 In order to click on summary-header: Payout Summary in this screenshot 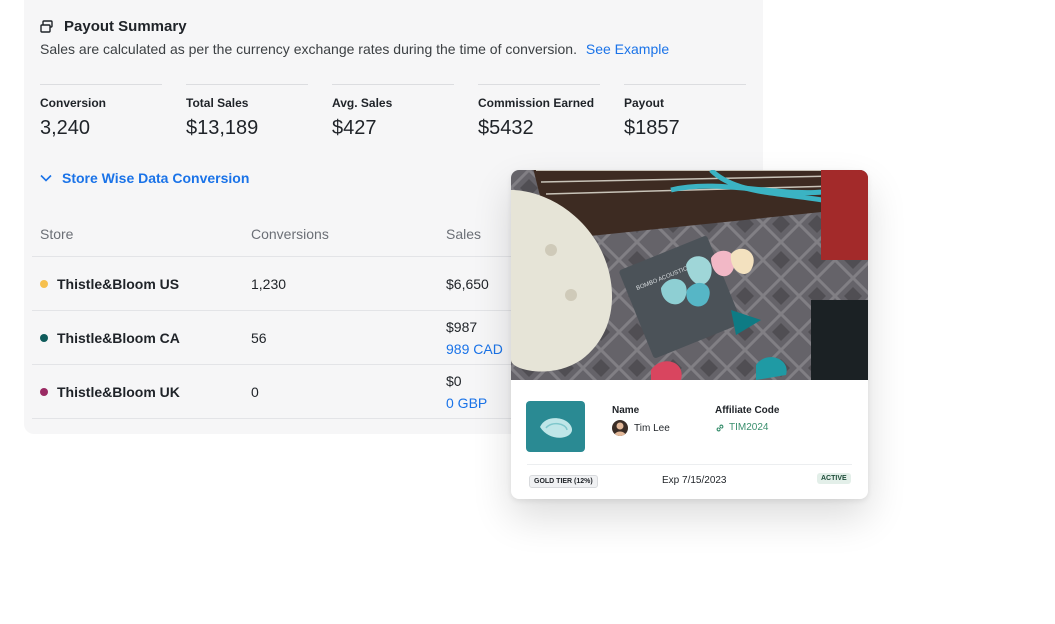, I will do `click(113, 26)`.